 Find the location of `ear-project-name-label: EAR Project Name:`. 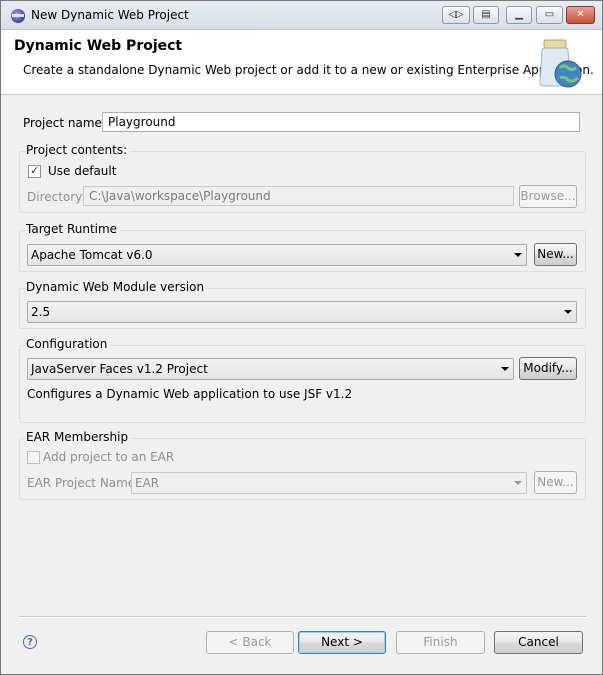

ear-project-name-label: EAR Project Name: is located at coordinates (83, 483).